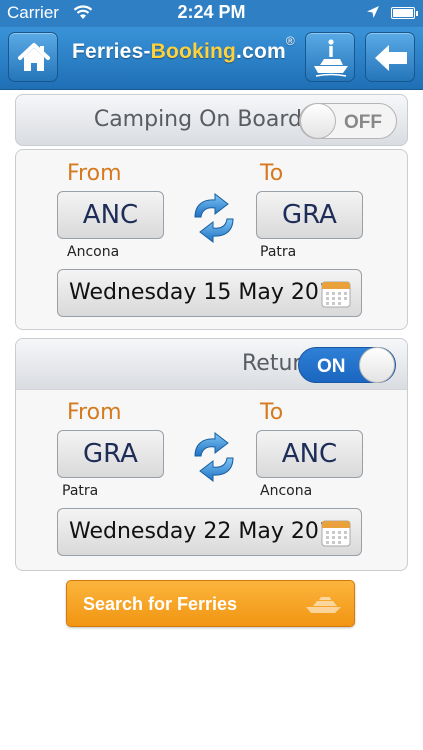  Describe the element at coordinates (80, 491) in the screenshot. I see `return-from-city: Patra` at that location.